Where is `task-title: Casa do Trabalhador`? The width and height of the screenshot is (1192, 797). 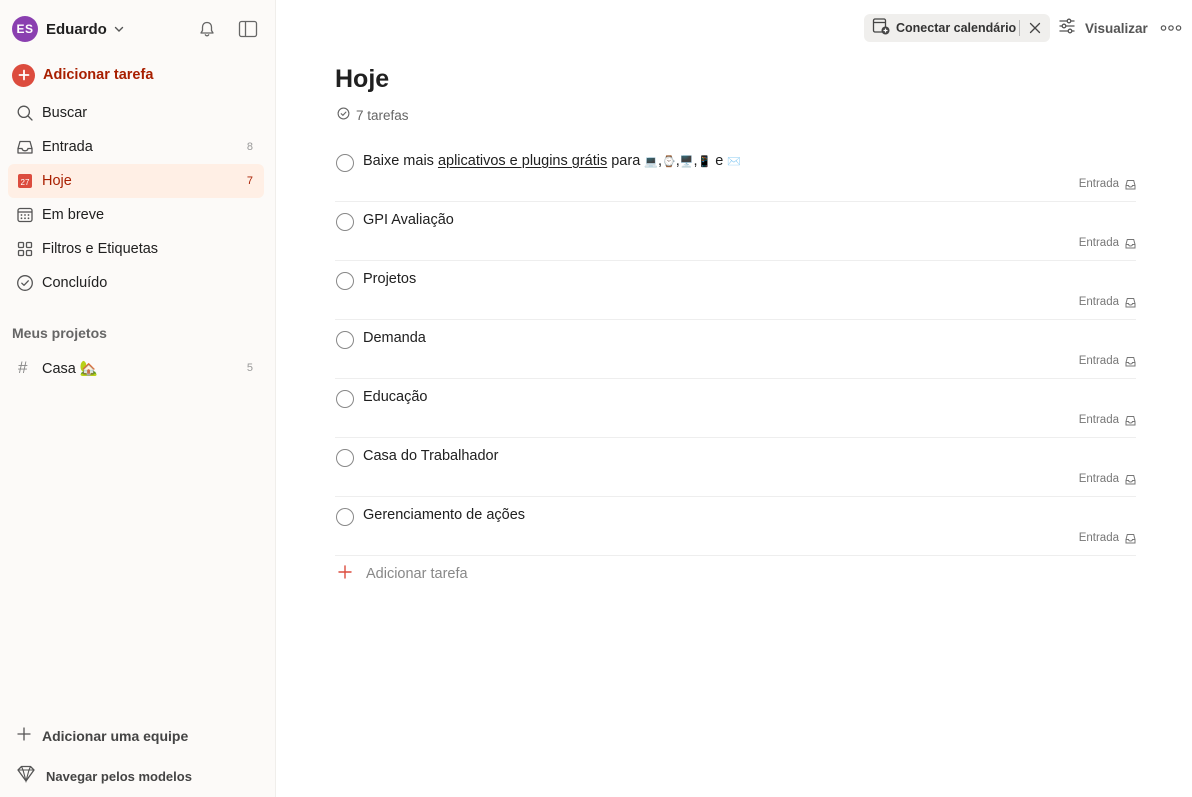
task-title: Casa do Trabalhador is located at coordinates (430, 456).